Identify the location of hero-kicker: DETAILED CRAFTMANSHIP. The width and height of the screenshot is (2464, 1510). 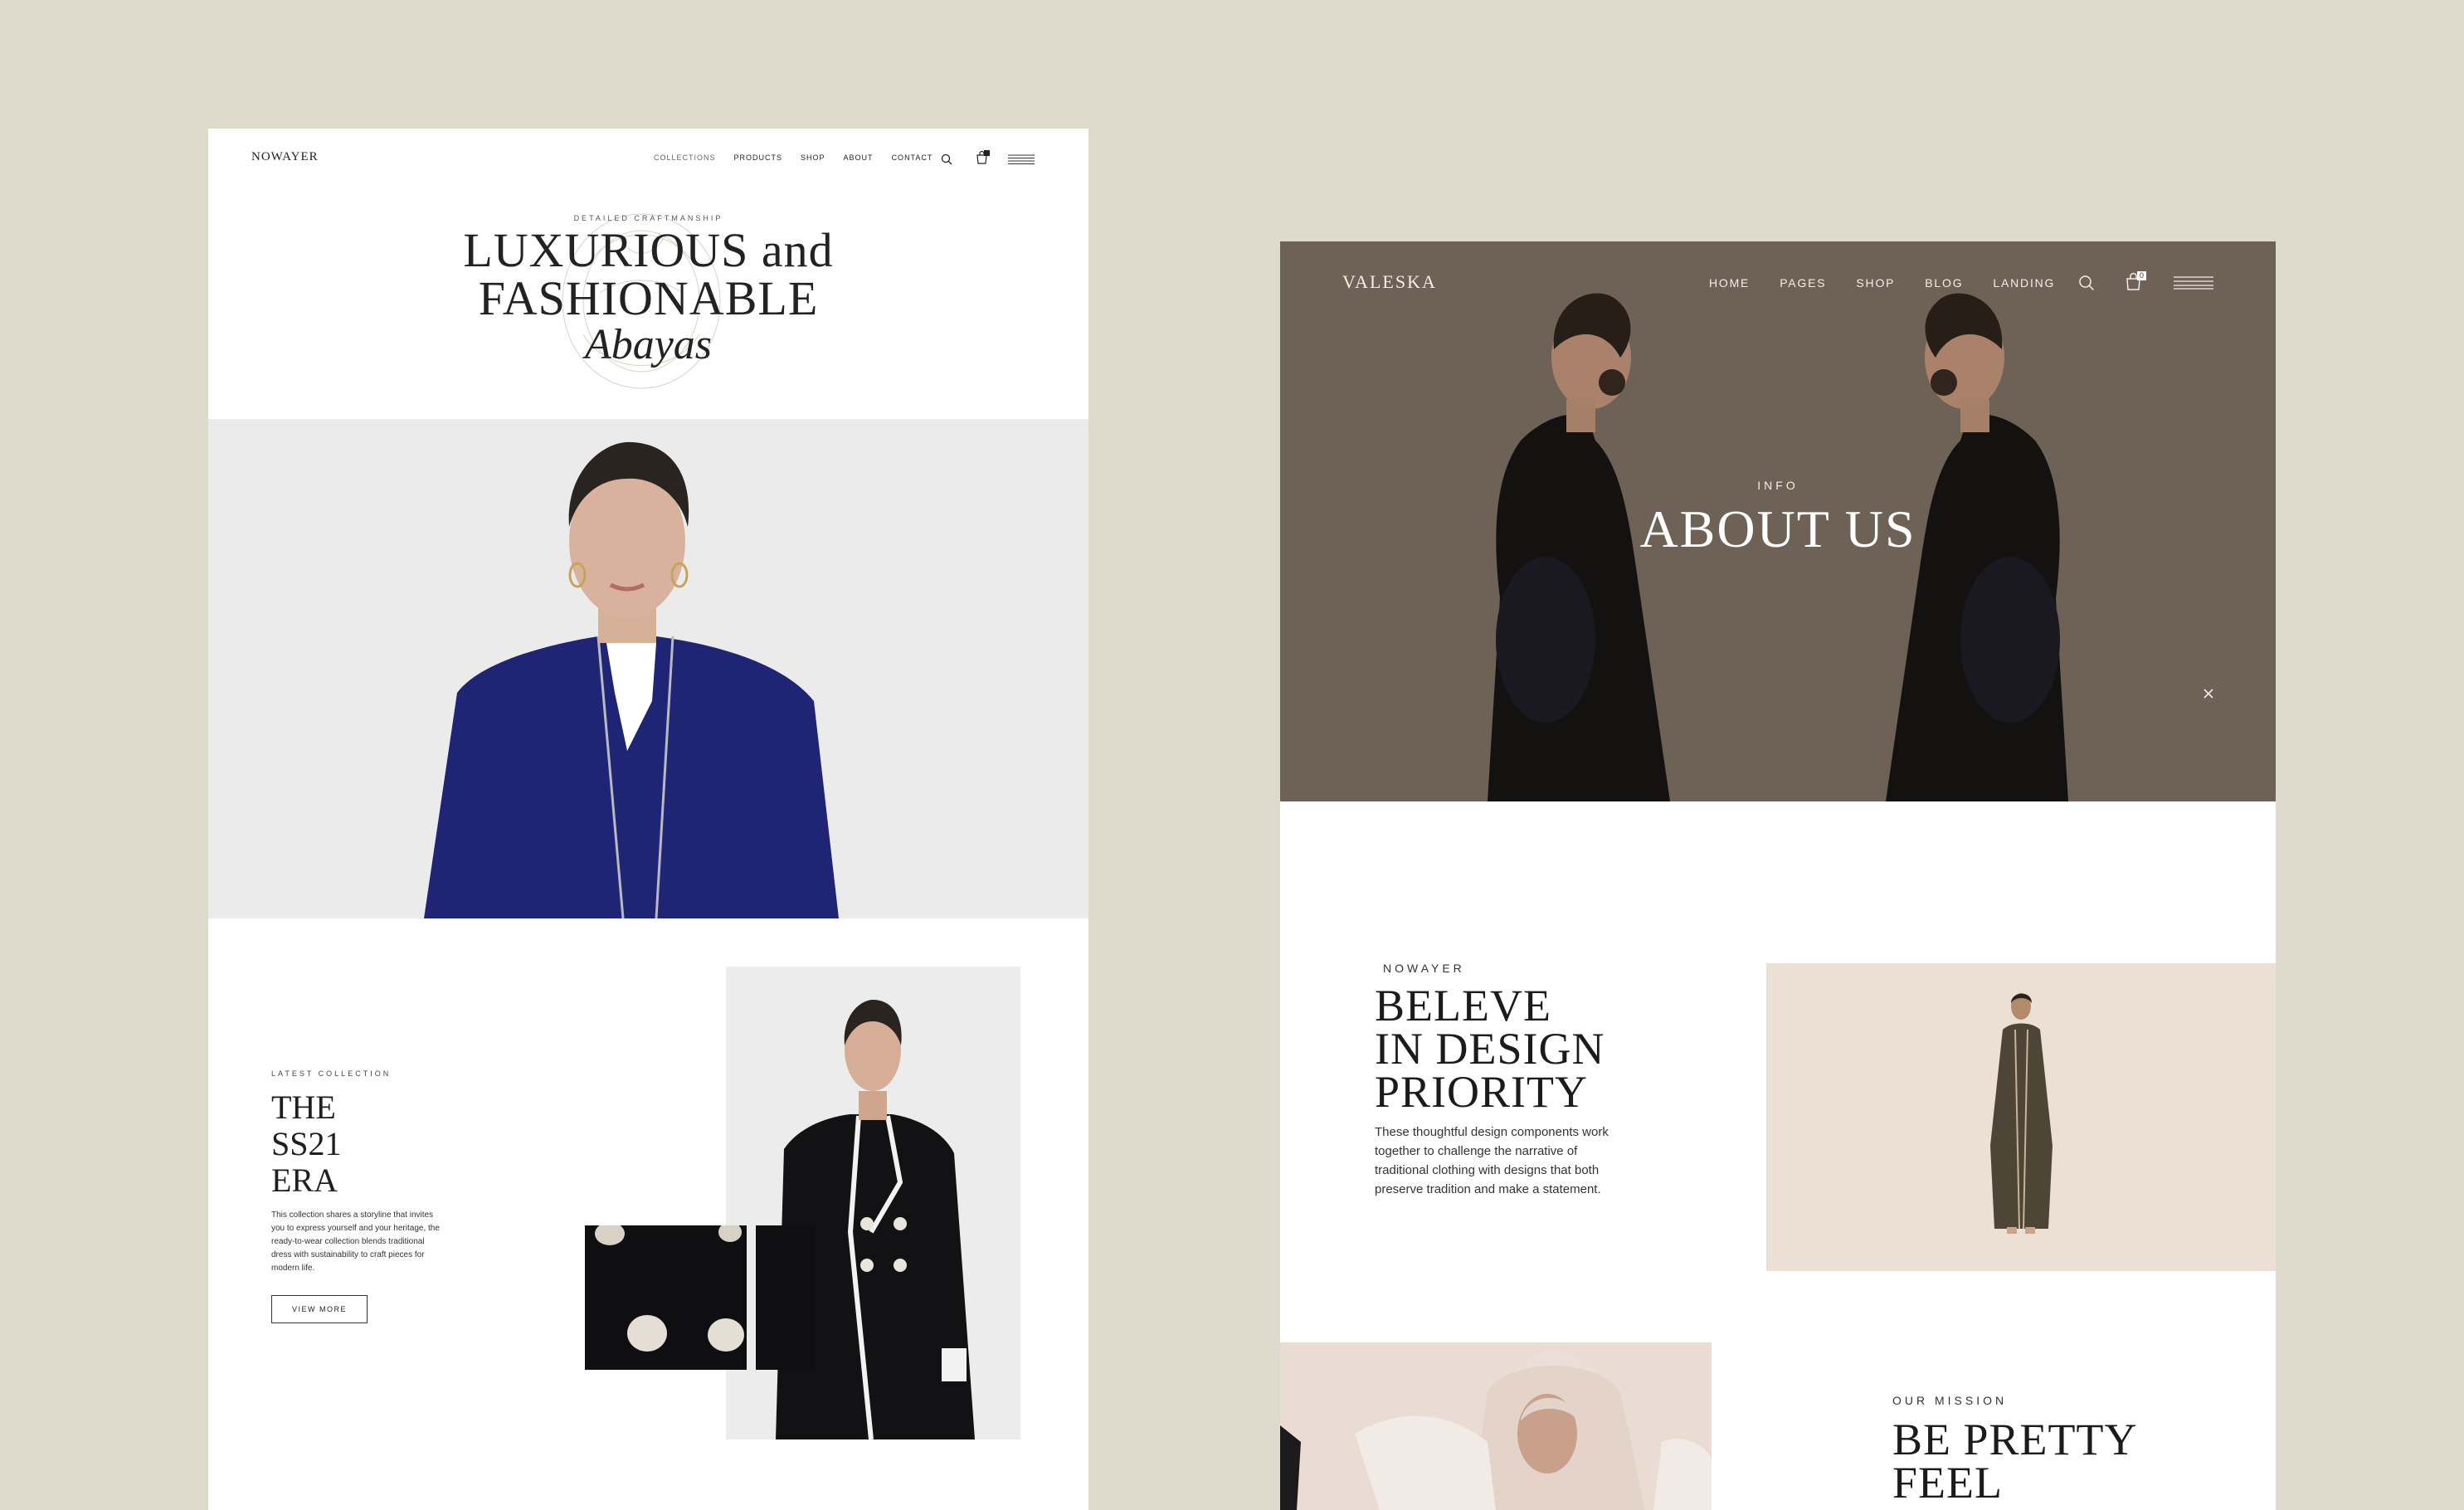
(648, 218).